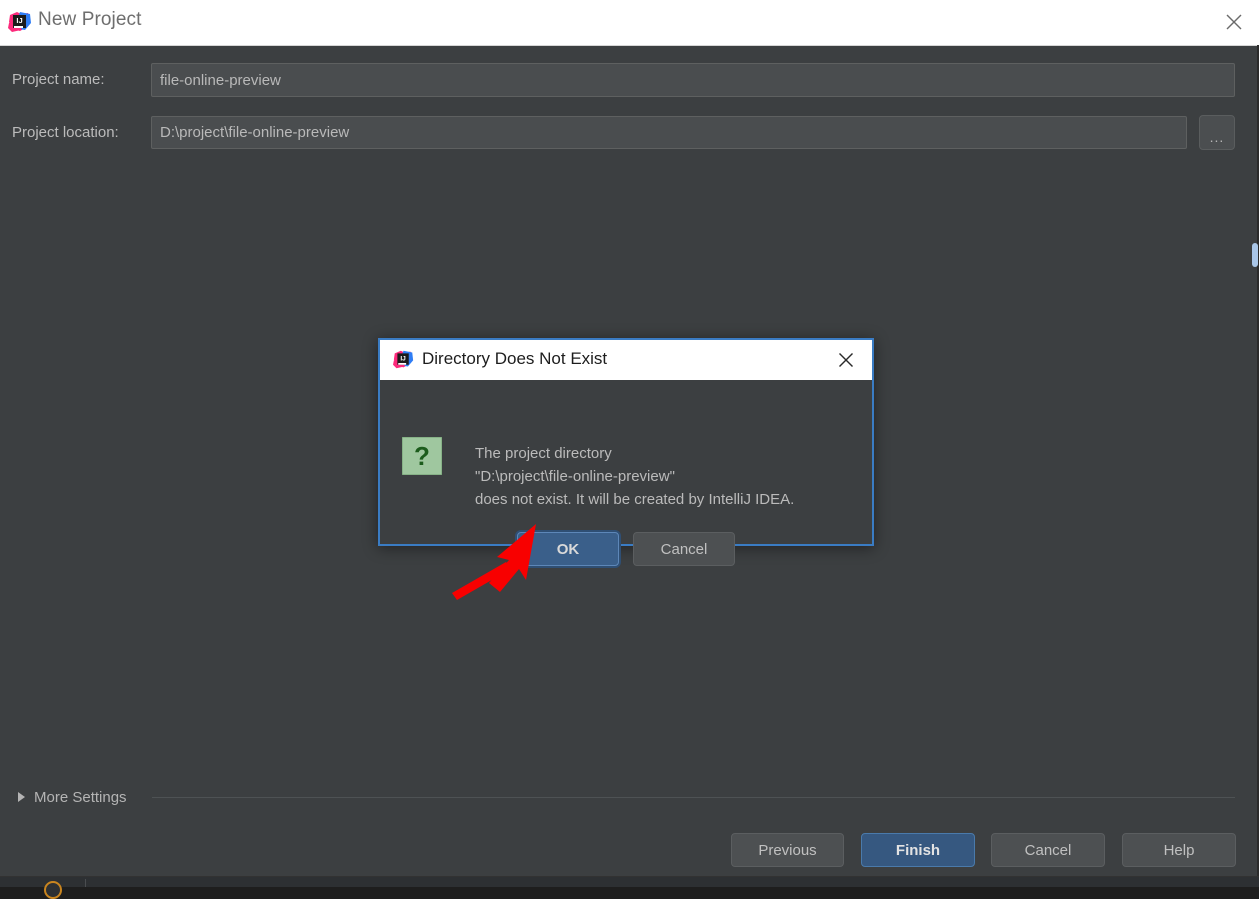 This screenshot has width=1259, height=899. I want to click on taskbar-icon, so click(53, 890).